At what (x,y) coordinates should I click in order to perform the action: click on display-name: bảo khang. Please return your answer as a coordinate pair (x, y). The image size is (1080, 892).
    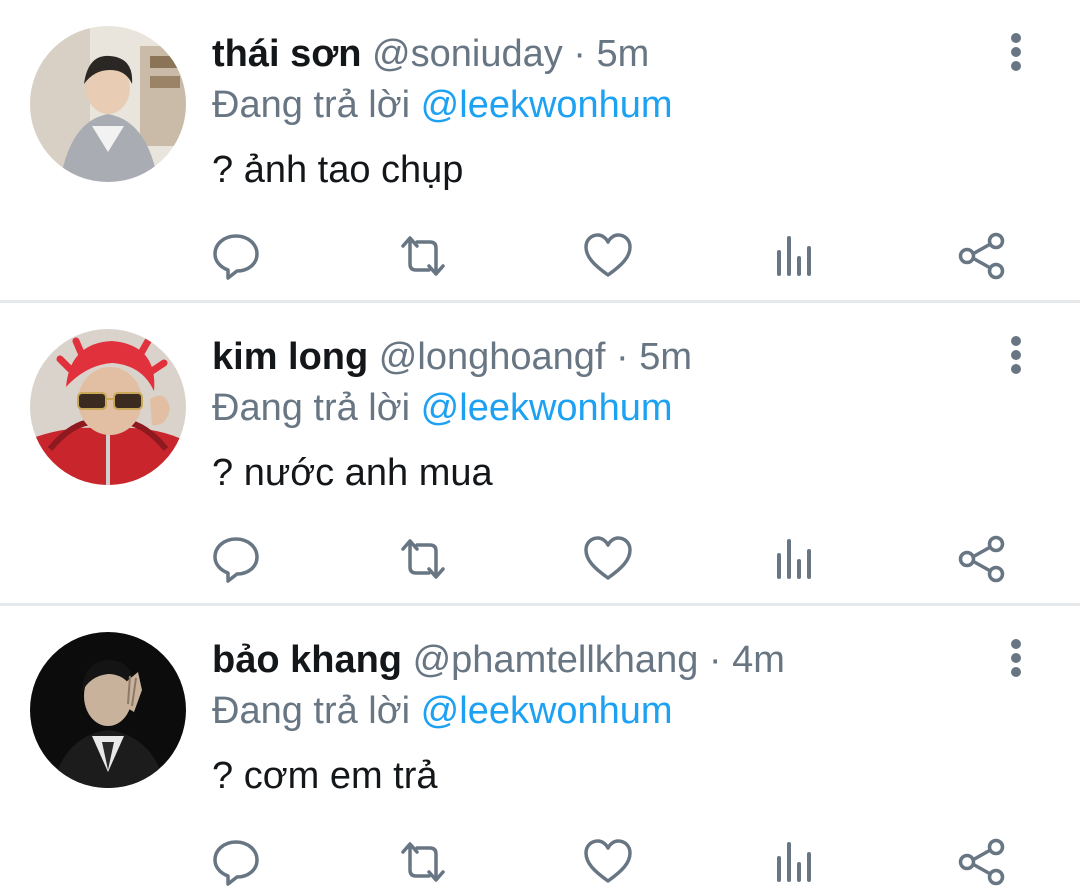
    Looking at the image, I should click on (307, 660).